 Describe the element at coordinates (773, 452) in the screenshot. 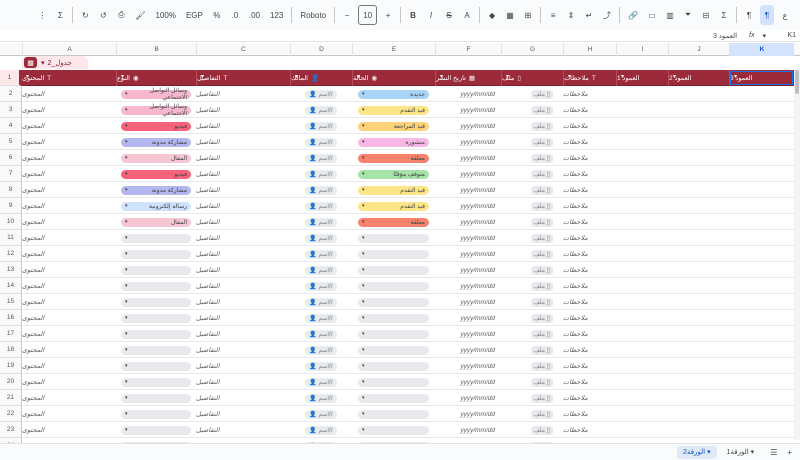

I see `all-sheets-icon: ☰` at that location.